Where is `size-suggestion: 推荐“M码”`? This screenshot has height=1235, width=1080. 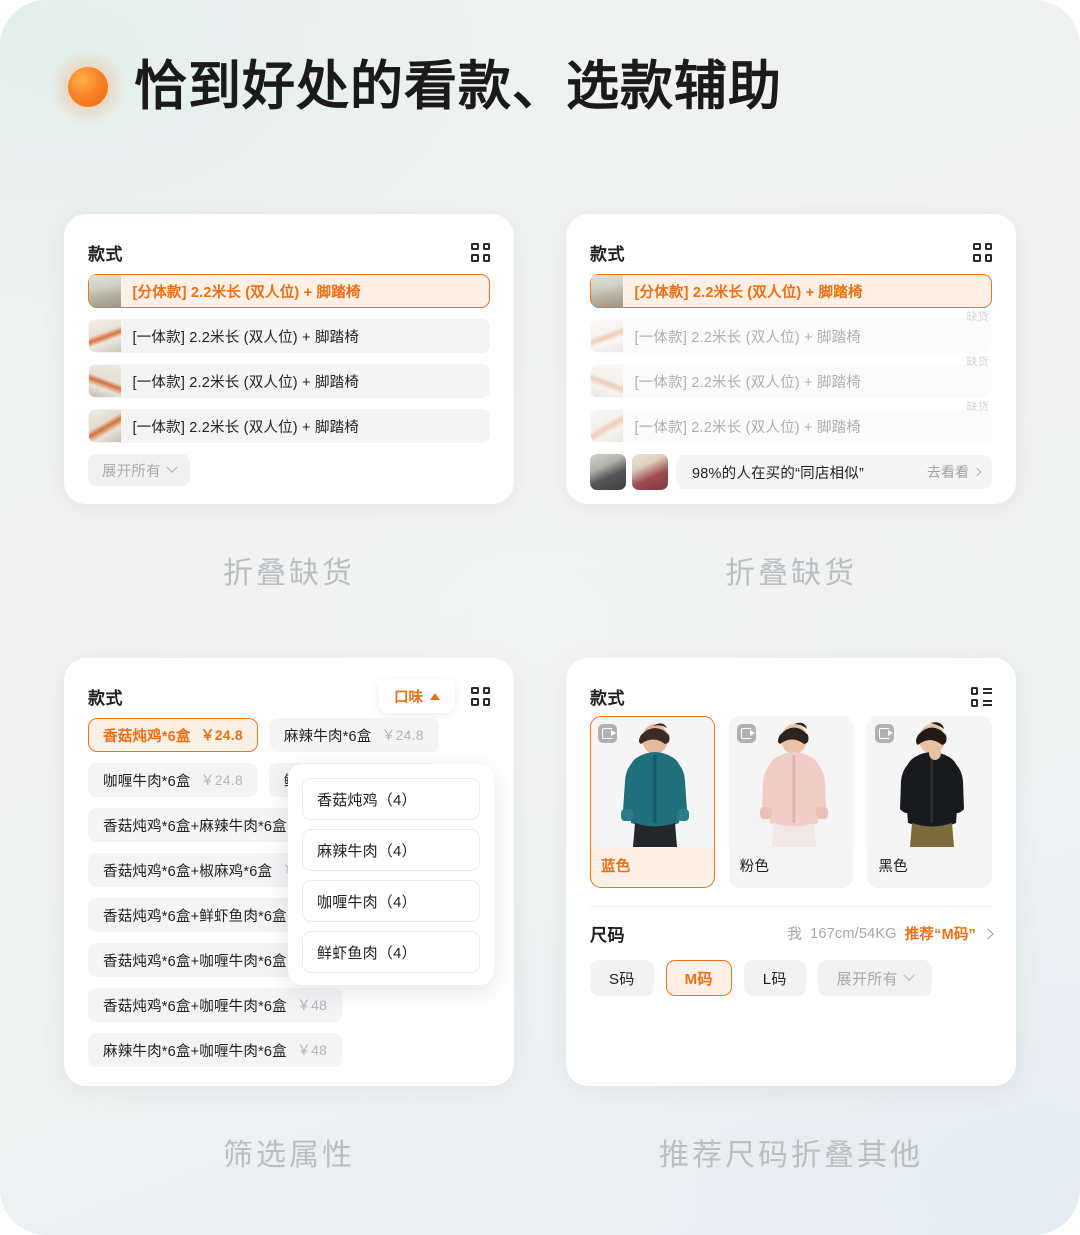
size-suggestion: 推荐“M码” is located at coordinates (940, 935).